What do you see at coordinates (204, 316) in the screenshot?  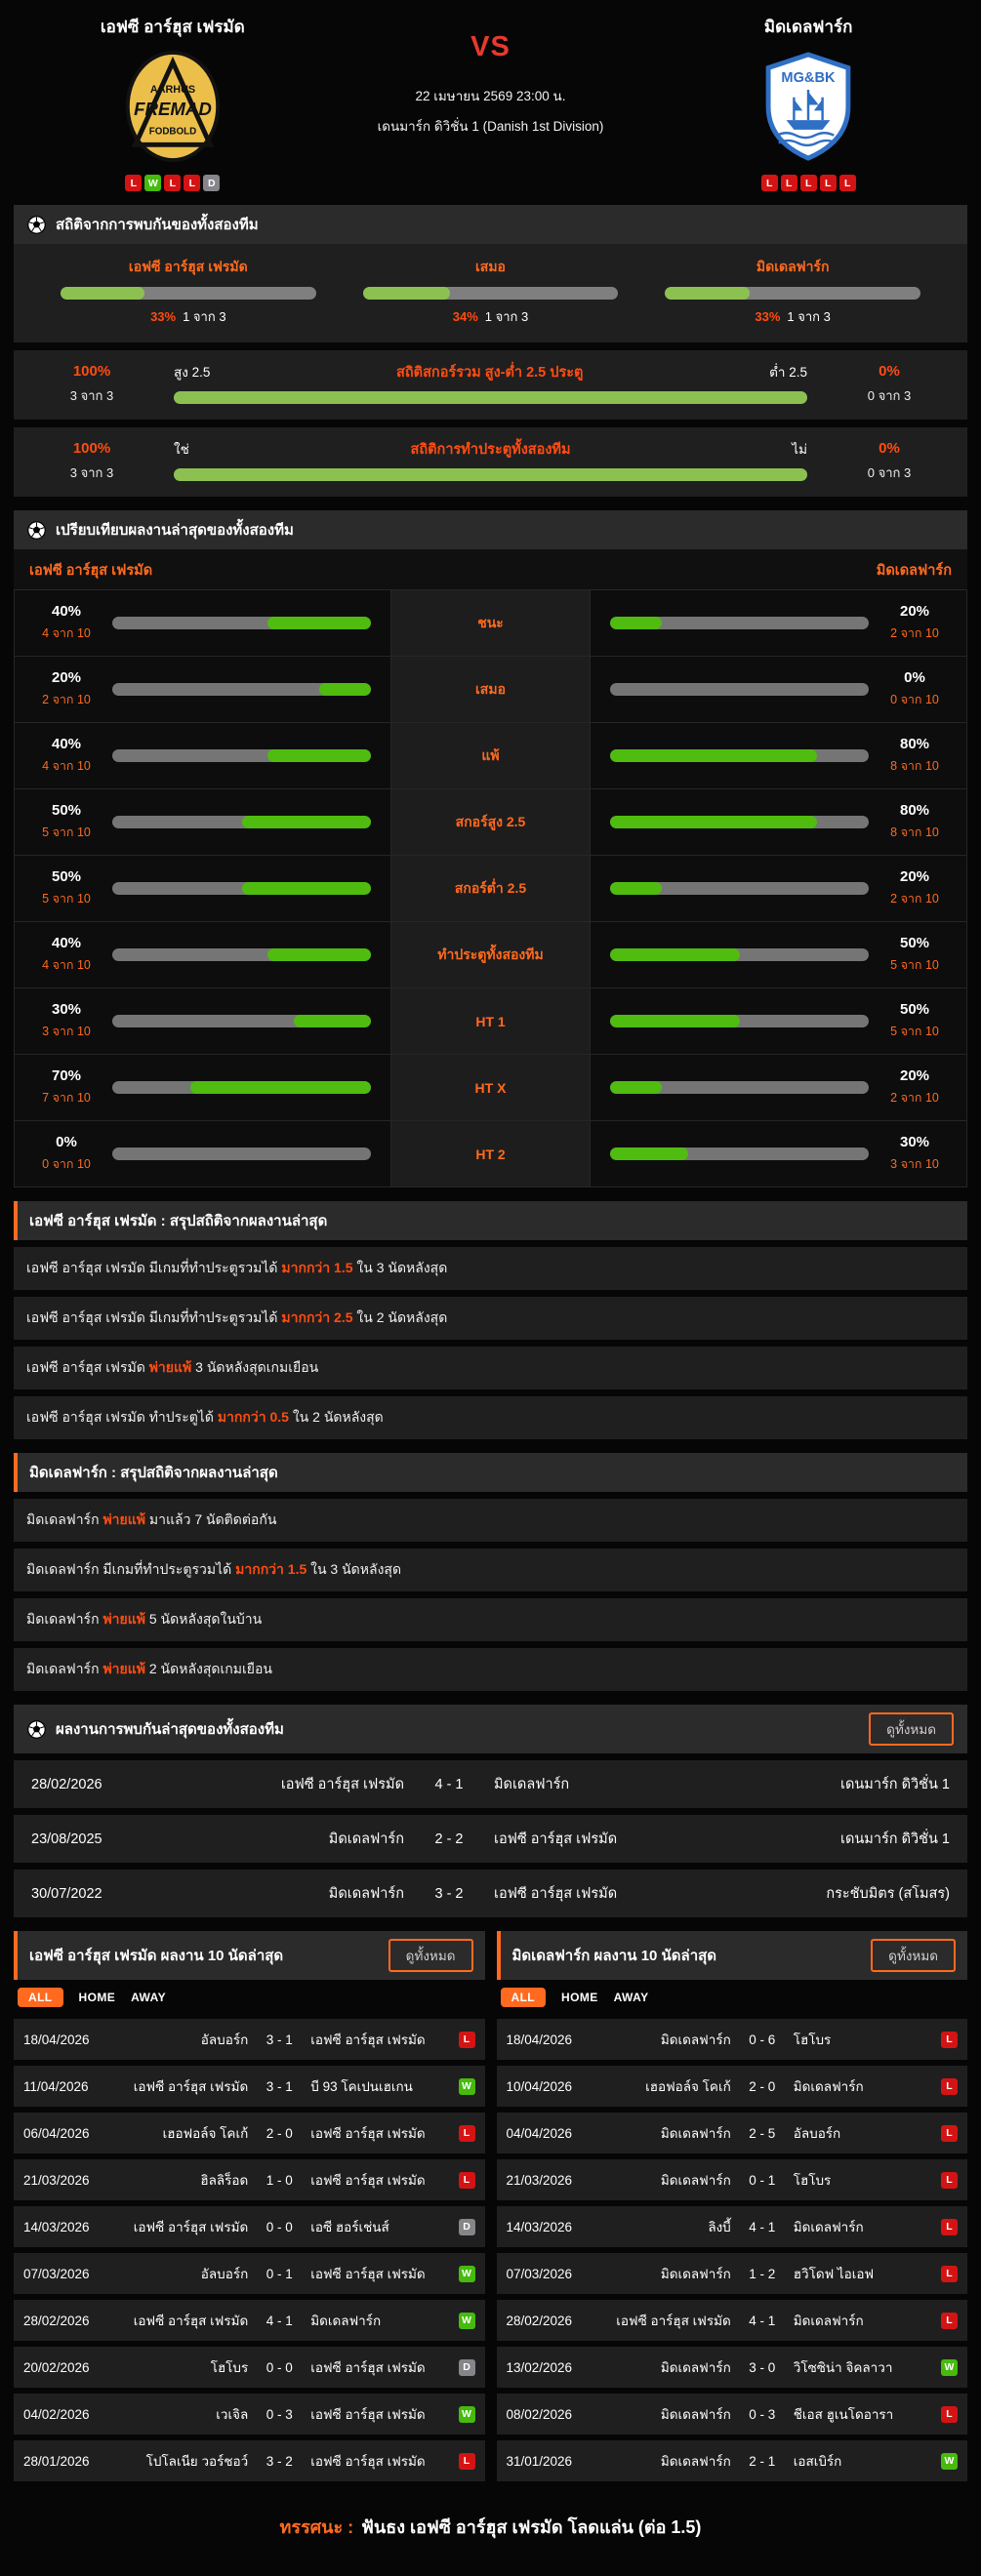 I see `h2h-count: 1 จาก 3` at bounding box center [204, 316].